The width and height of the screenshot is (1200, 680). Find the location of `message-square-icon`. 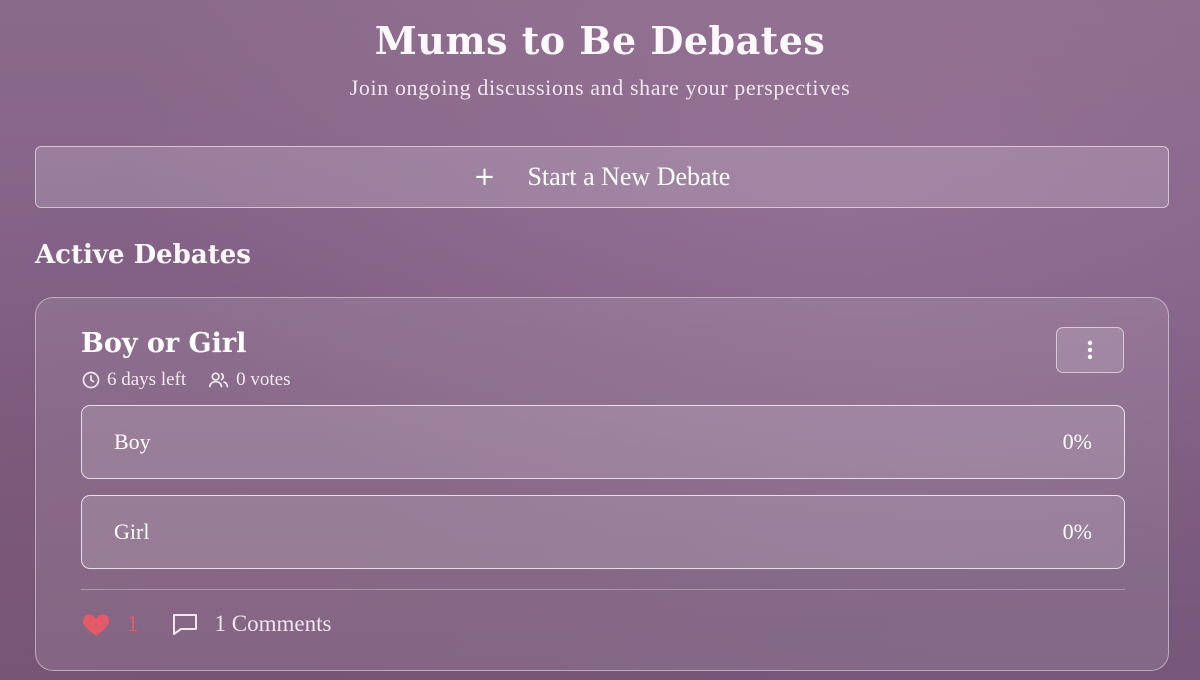

message-square-icon is located at coordinates (184, 624).